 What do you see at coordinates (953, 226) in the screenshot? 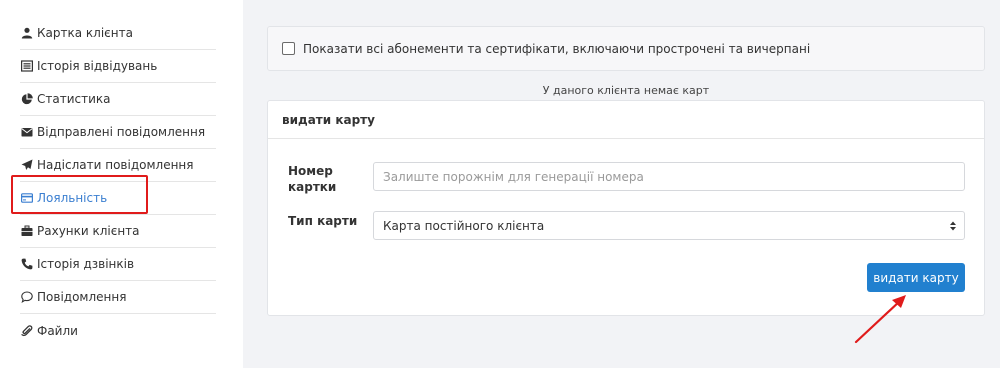
I see `select-arrows-icon` at bounding box center [953, 226].